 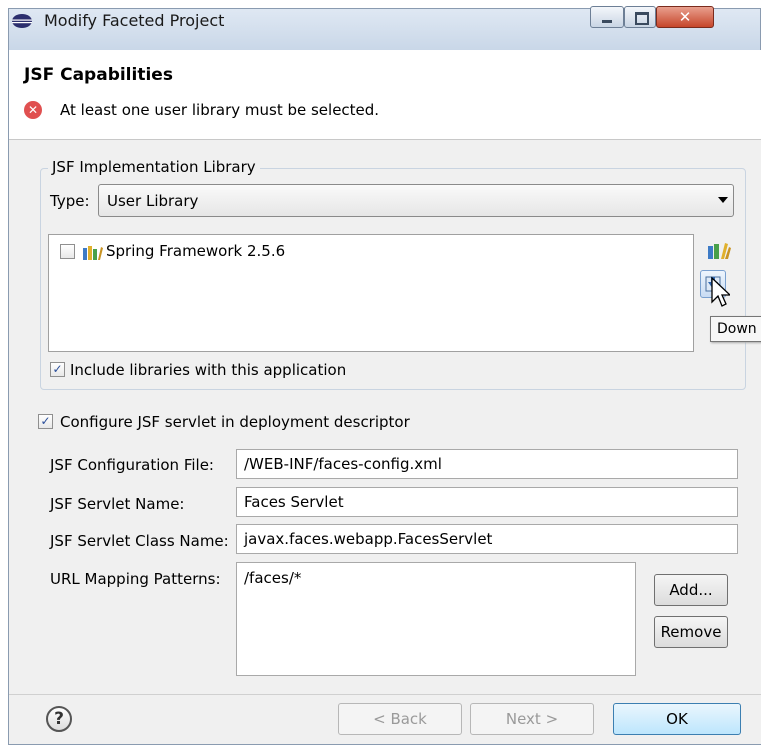 What do you see at coordinates (134, 20) in the screenshot?
I see `window-title: Modify Faceted Project` at bounding box center [134, 20].